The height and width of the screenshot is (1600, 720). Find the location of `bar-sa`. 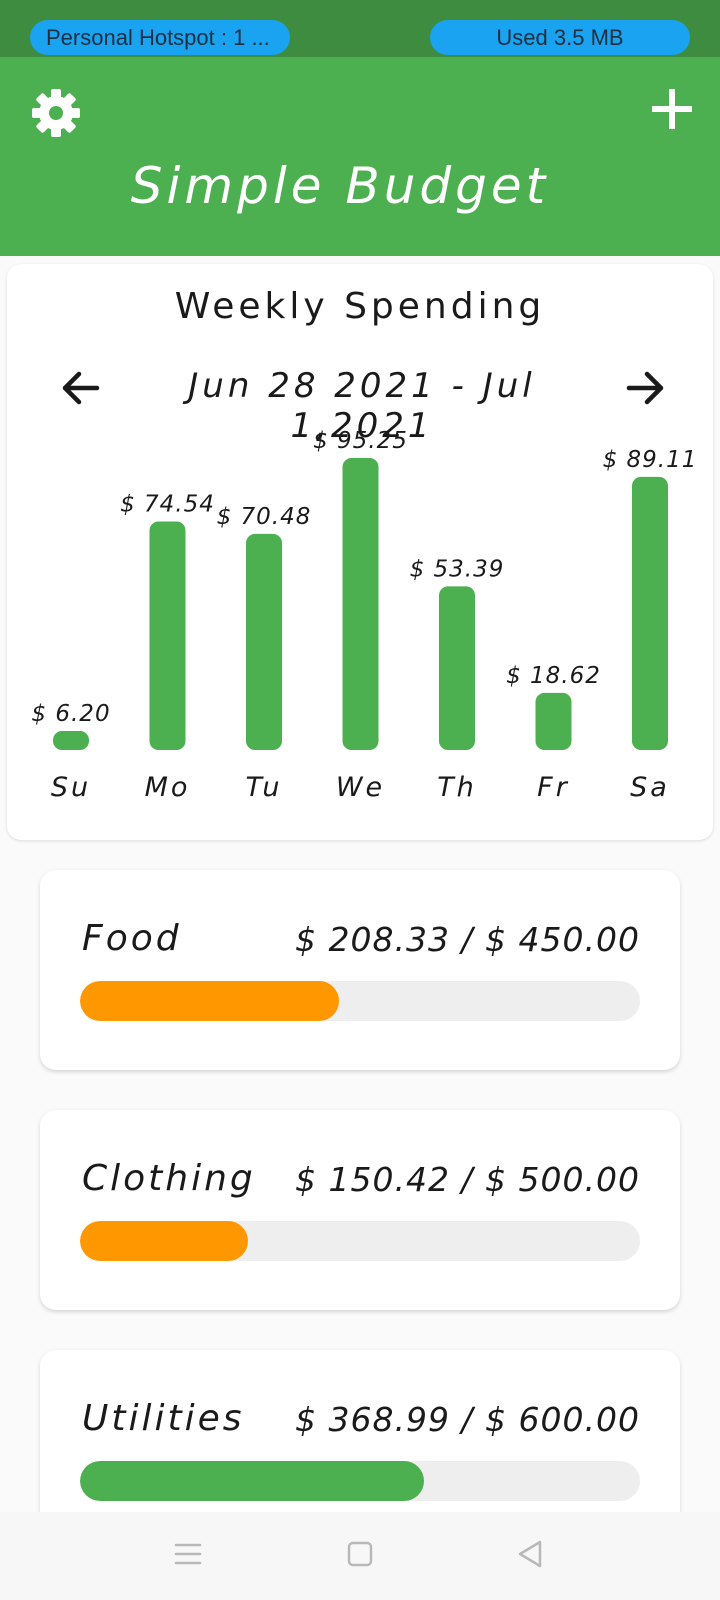

bar-sa is located at coordinates (650, 613).